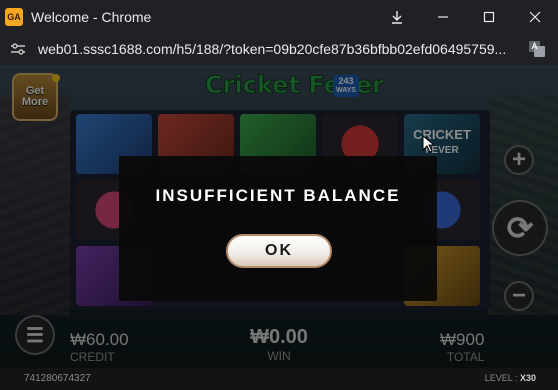 The width and height of the screenshot is (558, 390). I want to click on level-value: X30, so click(527, 378).